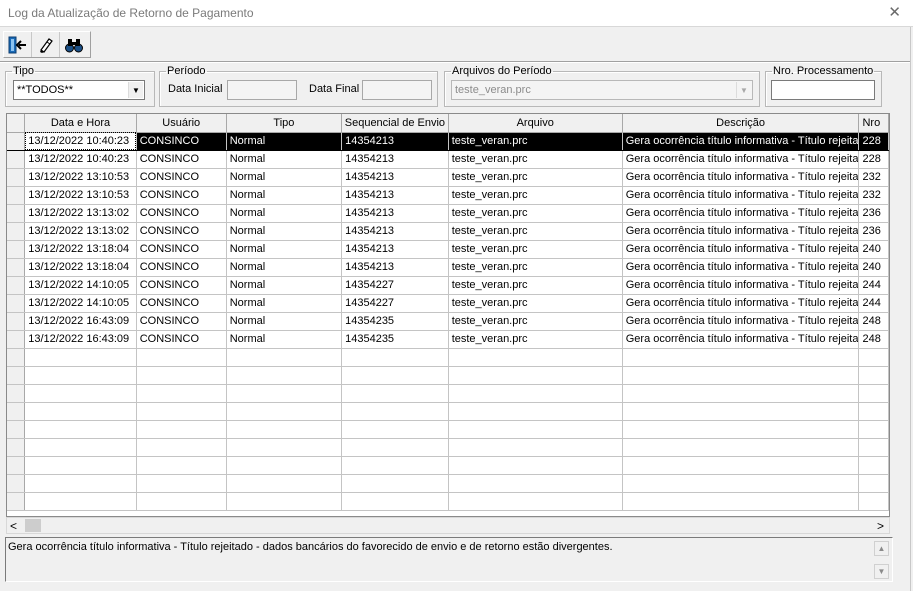 The height and width of the screenshot is (591, 913). What do you see at coordinates (80, 123) in the screenshot?
I see `column-header: Data e Hora` at bounding box center [80, 123].